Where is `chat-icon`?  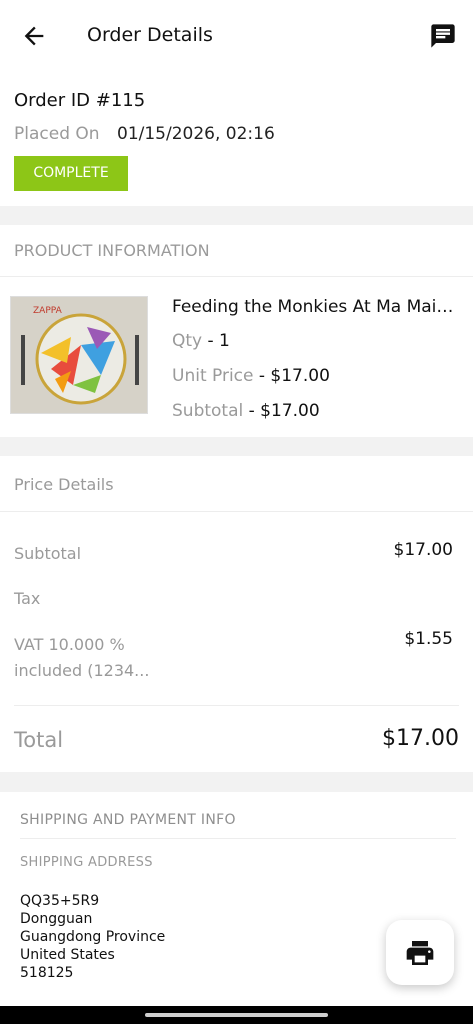 chat-icon is located at coordinates (443, 36).